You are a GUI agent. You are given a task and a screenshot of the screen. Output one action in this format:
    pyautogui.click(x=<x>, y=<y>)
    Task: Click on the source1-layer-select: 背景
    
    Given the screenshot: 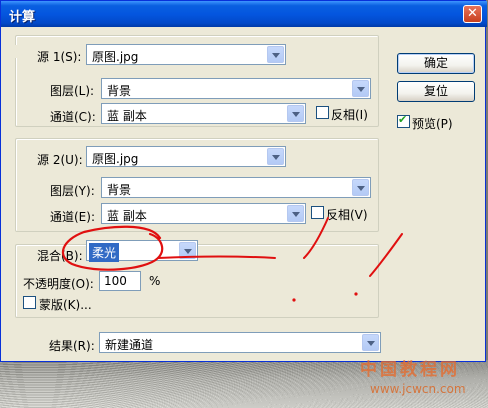 What is the action you would take?
    pyautogui.click(x=236, y=88)
    